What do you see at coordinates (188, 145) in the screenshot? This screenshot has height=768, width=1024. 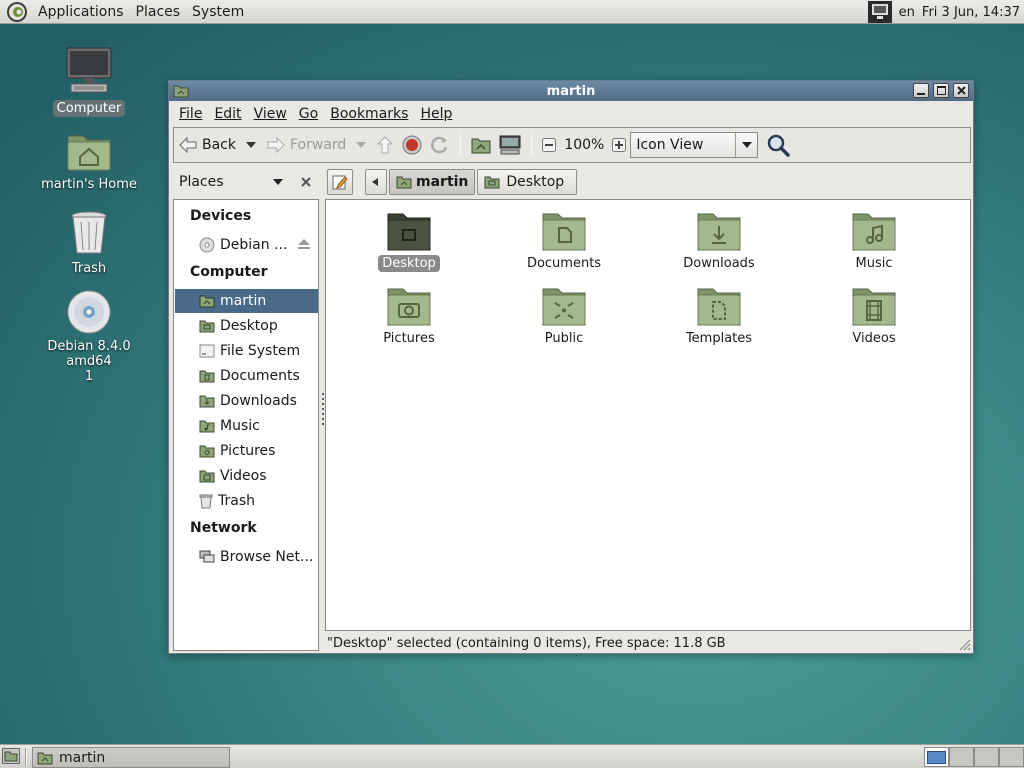 I see `back-arrow-icon` at bounding box center [188, 145].